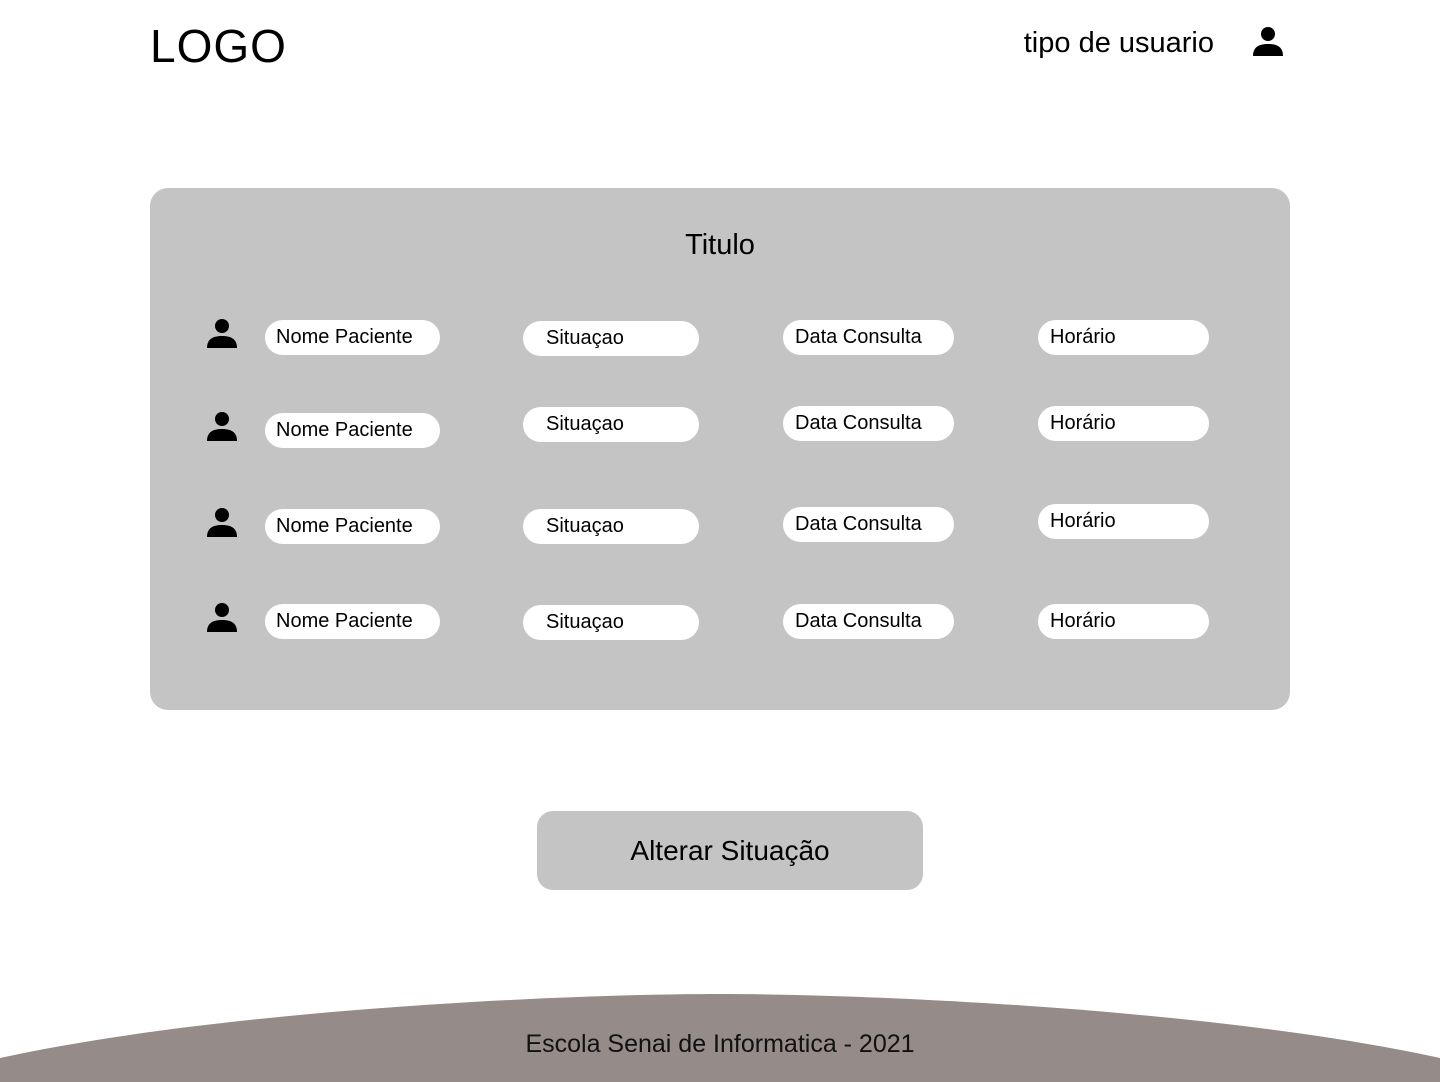 This screenshot has width=1440, height=1082. What do you see at coordinates (1118, 43) in the screenshot?
I see `user-type-label: tipo de usuario` at bounding box center [1118, 43].